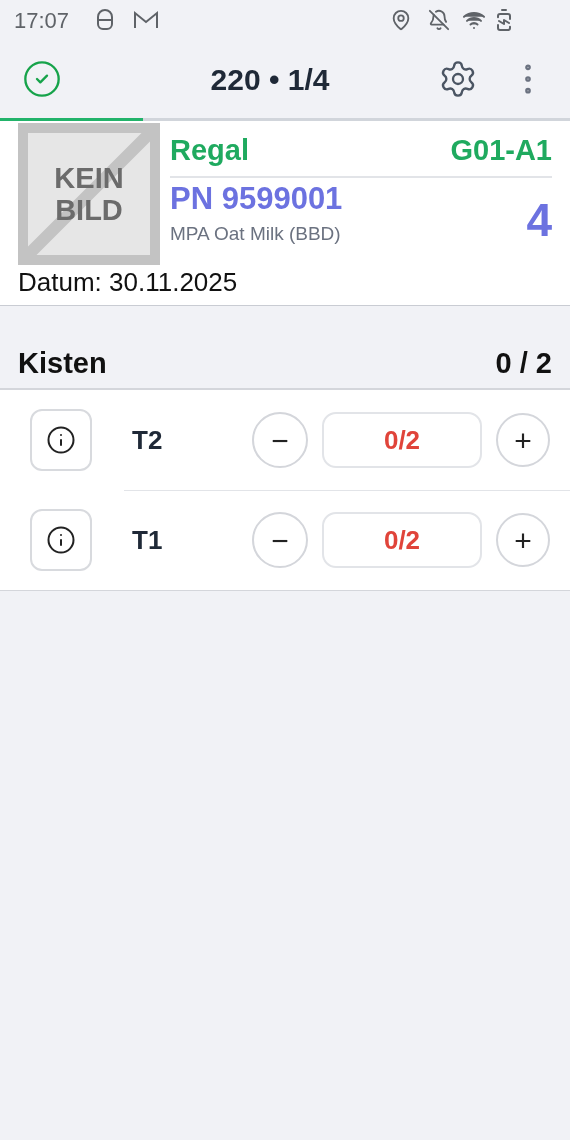 This screenshot has height=1140, width=570. What do you see at coordinates (401, 20) in the screenshot?
I see `location-icon` at bounding box center [401, 20].